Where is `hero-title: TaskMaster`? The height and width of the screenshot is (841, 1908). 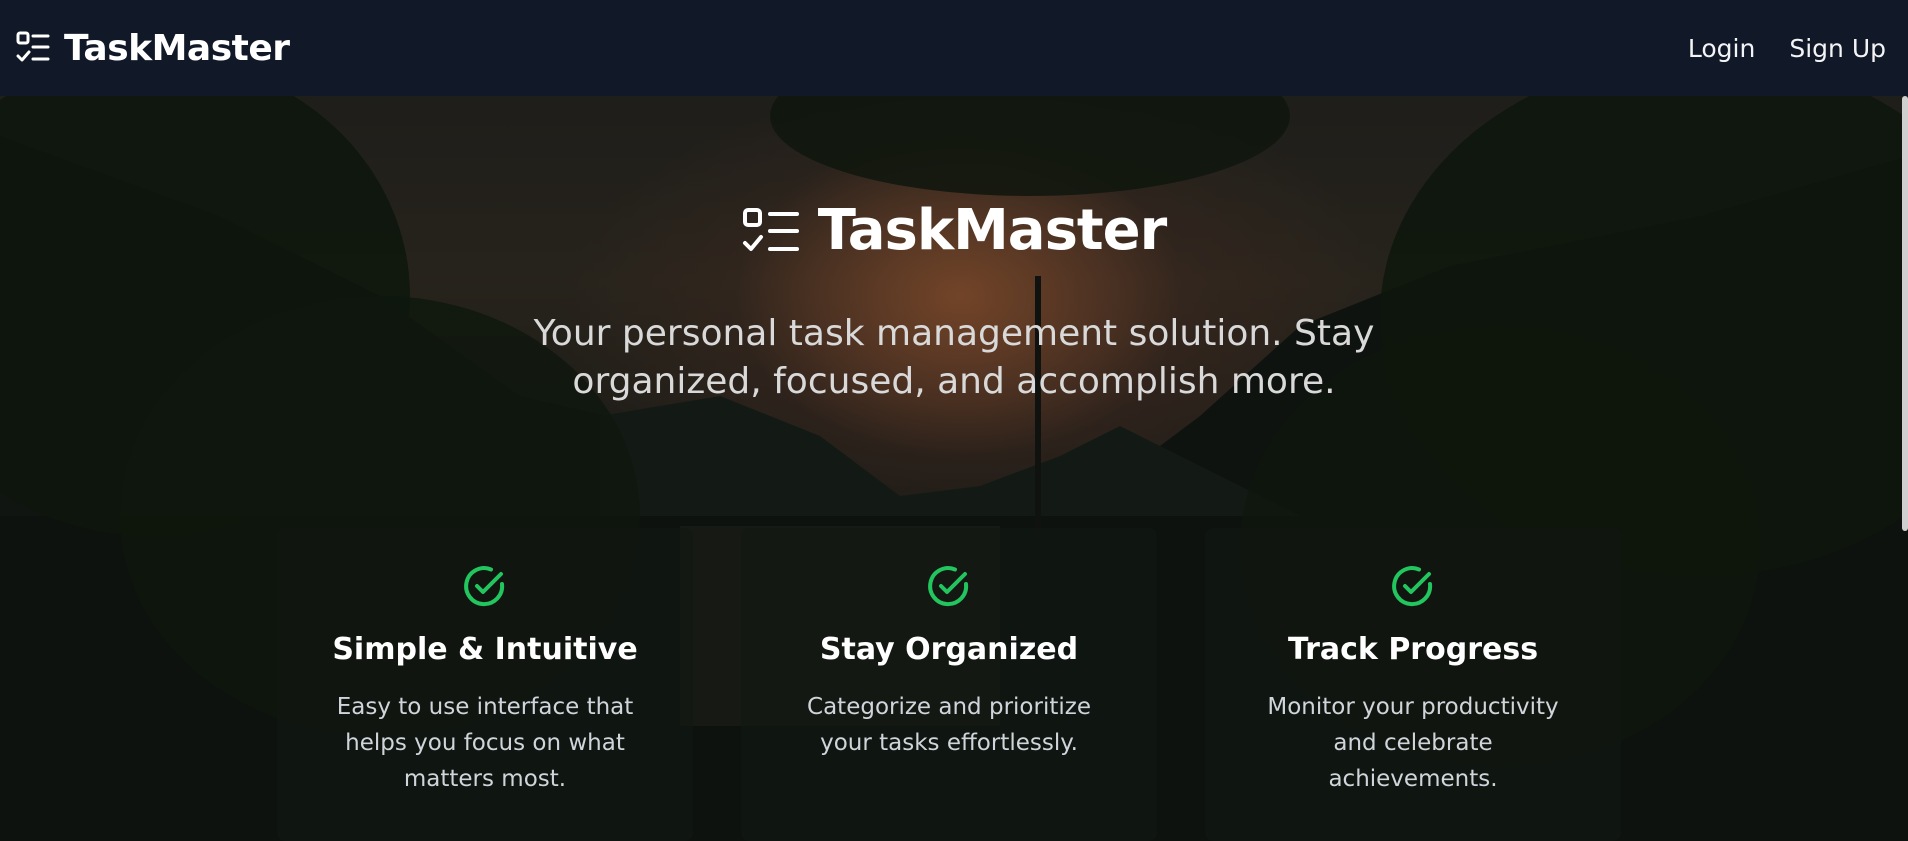 hero-title: TaskMaster is located at coordinates (954, 230).